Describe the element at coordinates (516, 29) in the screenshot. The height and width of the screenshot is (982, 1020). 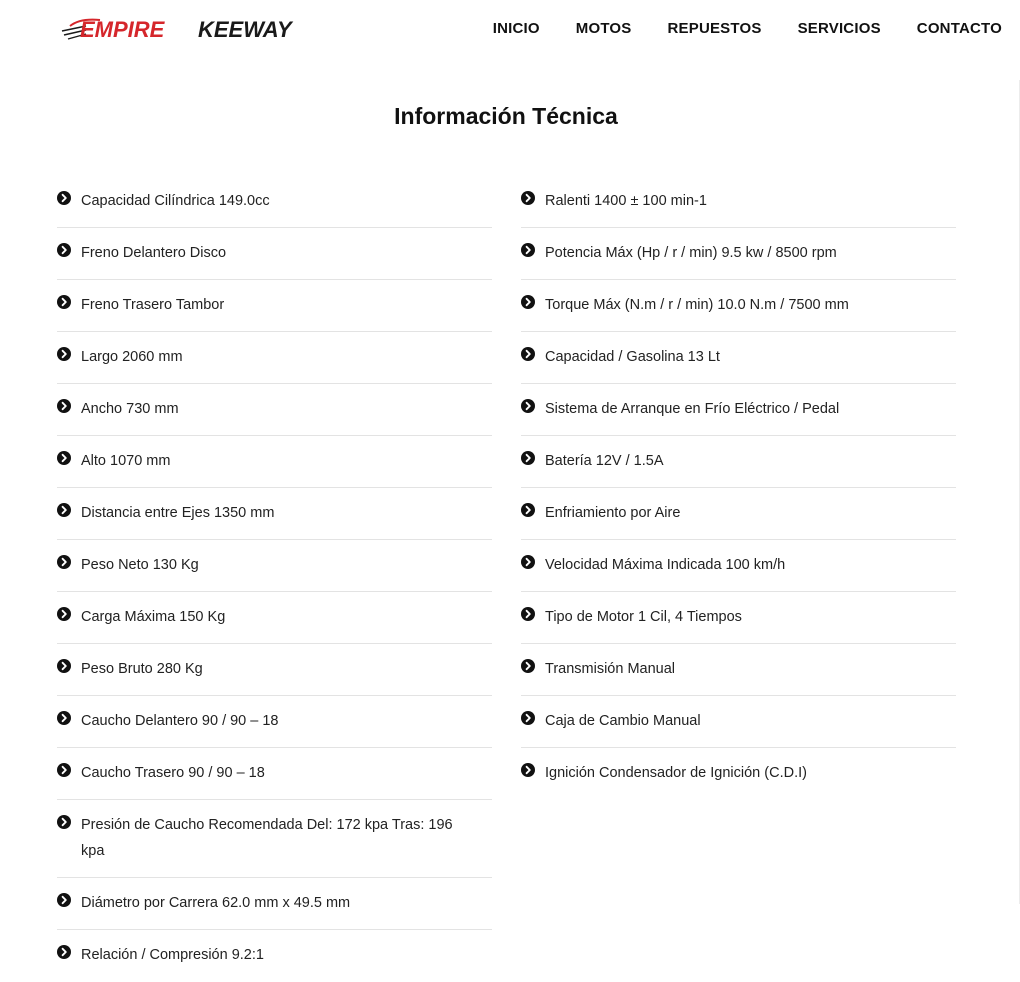
I see `nav-item-inicio: INICIO` at that location.